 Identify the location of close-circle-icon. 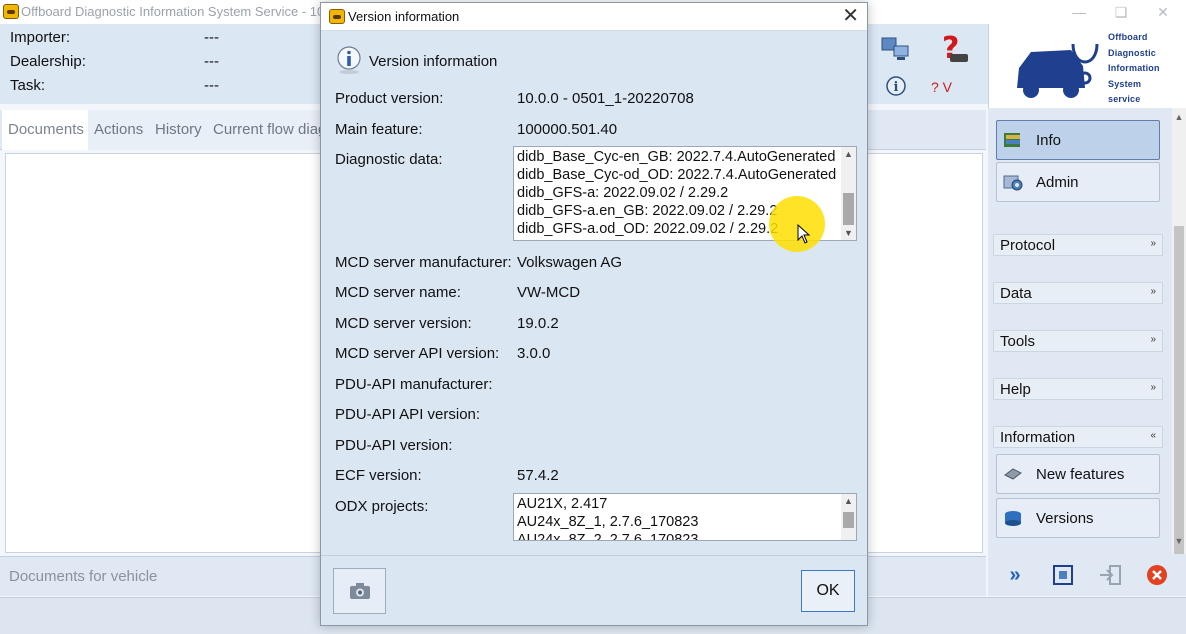
(1157, 575).